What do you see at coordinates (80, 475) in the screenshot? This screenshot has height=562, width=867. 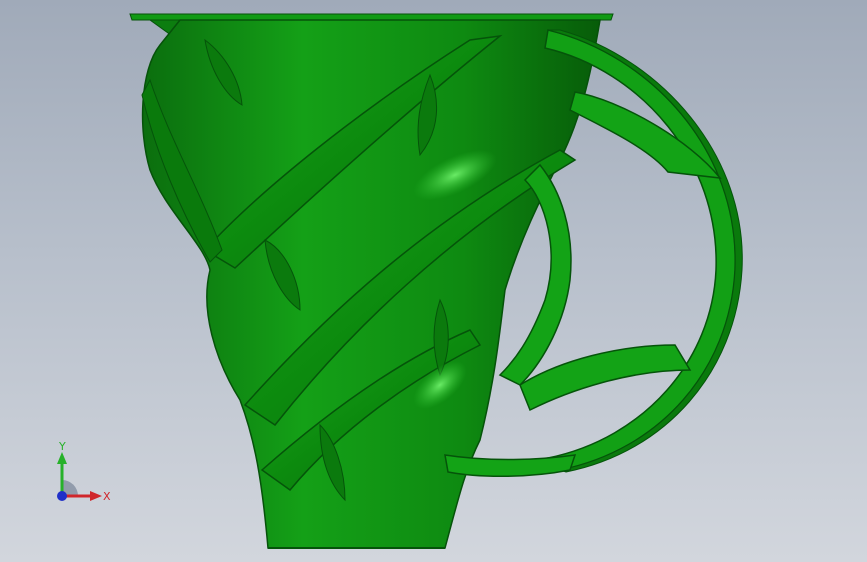 I see `reference-triad: Y X` at bounding box center [80, 475].